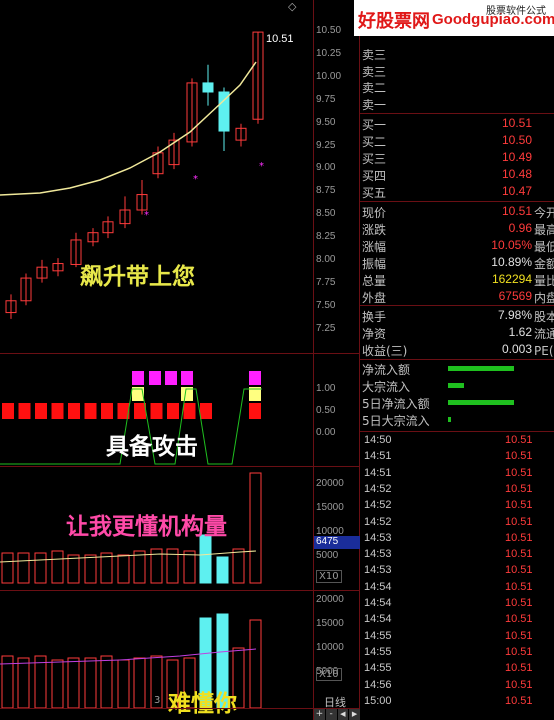 This screenshot has width=554, height=720. I want to click on order-book-buy-row: 买五 10.47, so click(447, 192).